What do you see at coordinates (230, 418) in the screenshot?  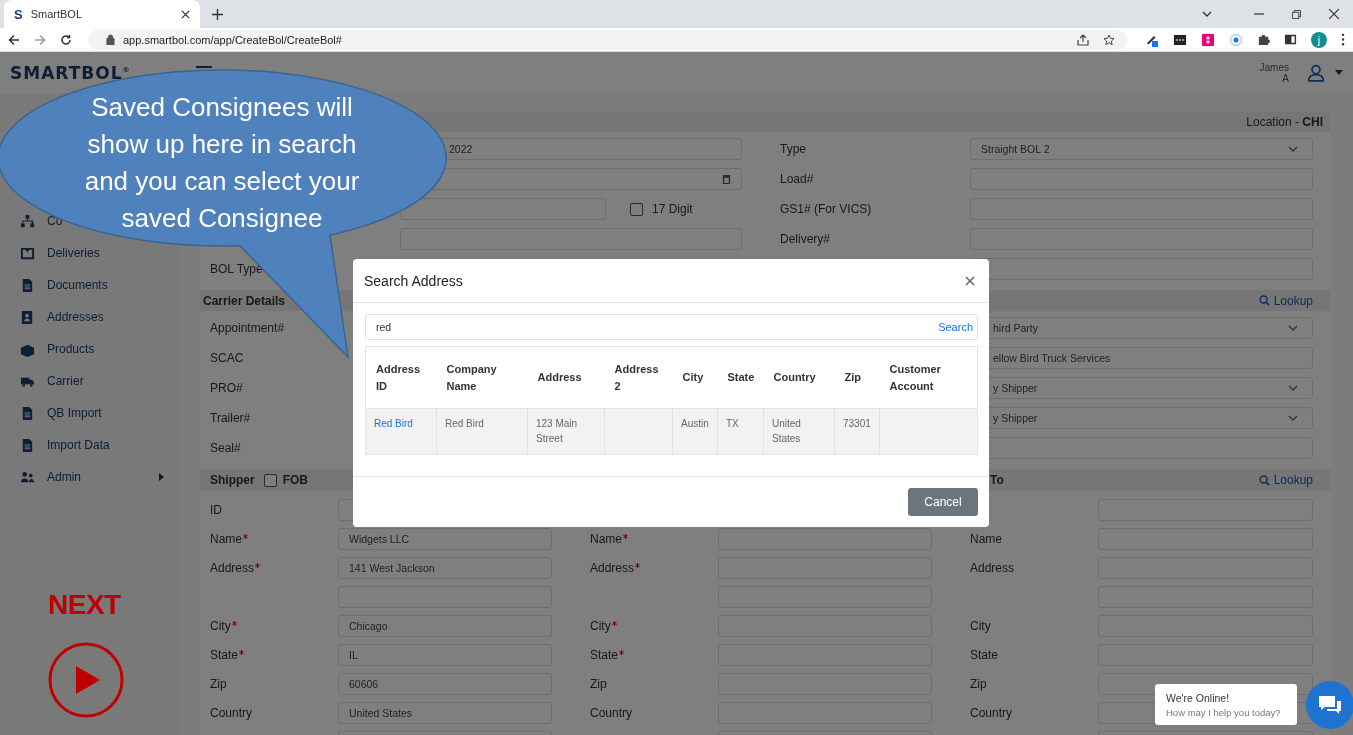 I see `field-label: Trailer#` at bounding box center [230, 418].